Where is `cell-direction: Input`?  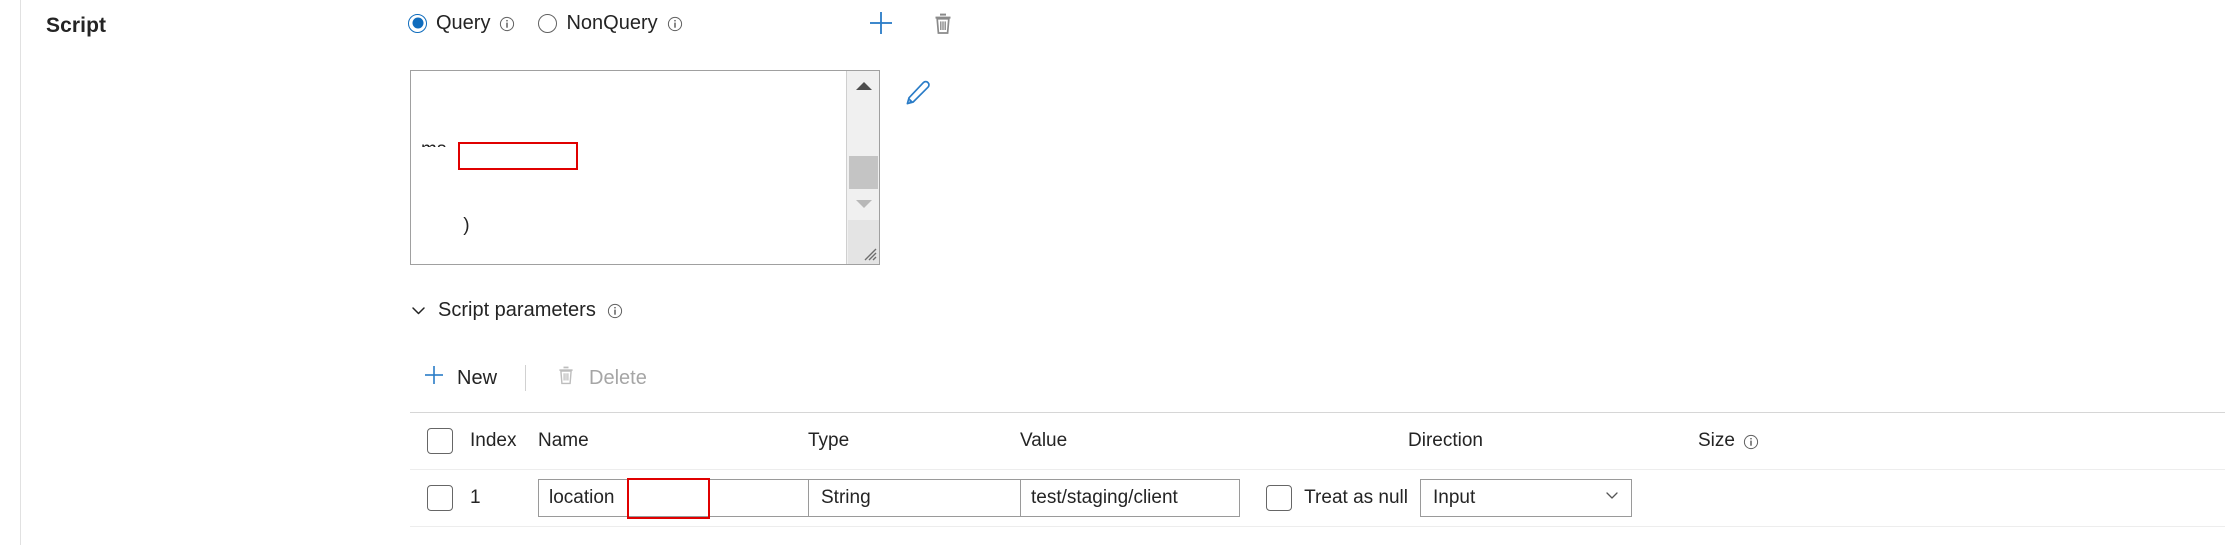
cell-direction: Input is located at coordinates (1553, 498).